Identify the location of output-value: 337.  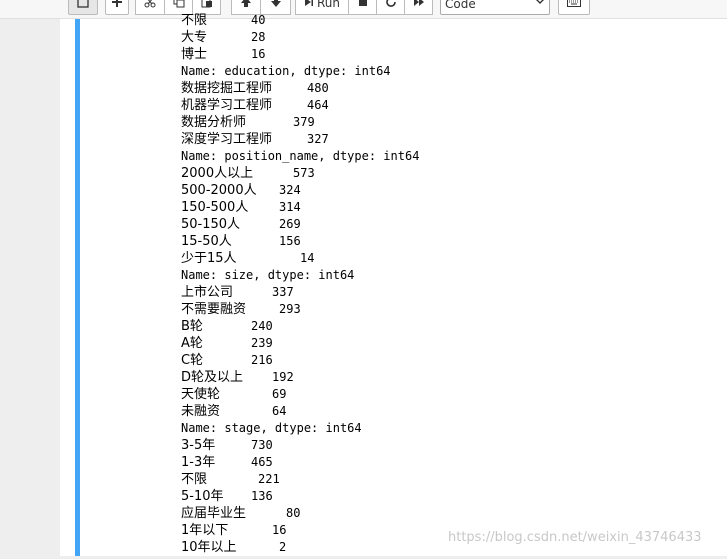
(283, 292).